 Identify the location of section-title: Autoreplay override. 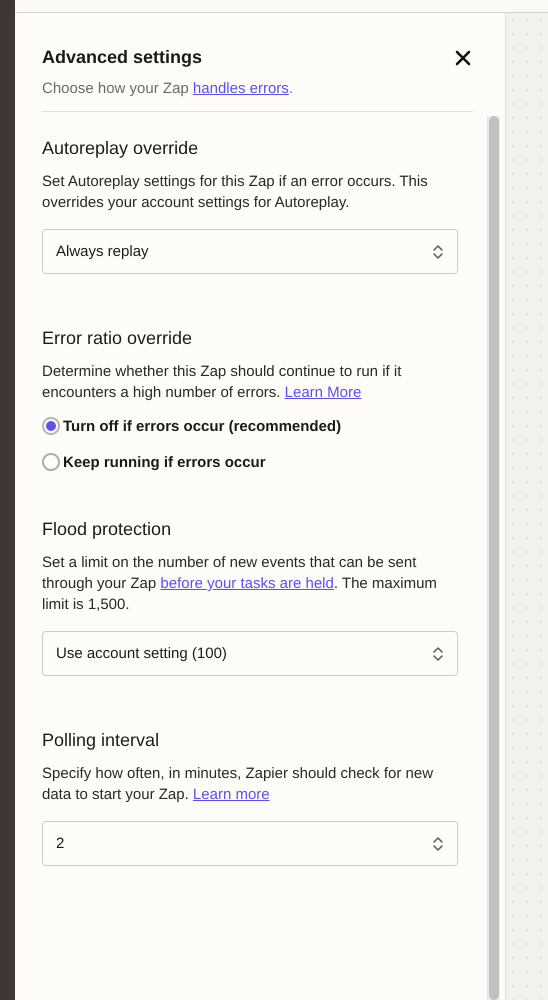
(121, 148).